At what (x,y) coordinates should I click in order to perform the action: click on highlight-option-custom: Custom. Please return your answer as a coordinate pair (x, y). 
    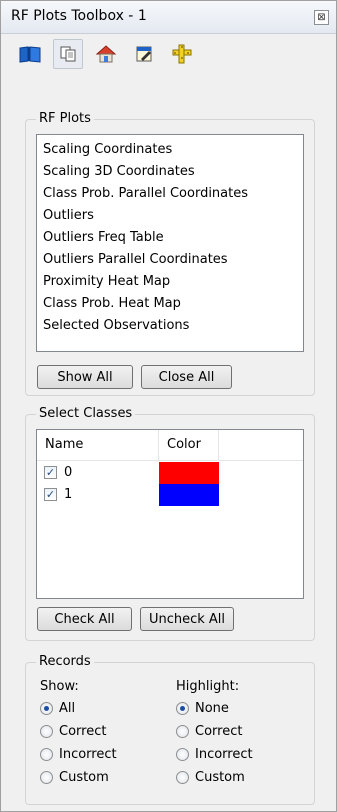
    Looking at the image, I should click on (214, 777).